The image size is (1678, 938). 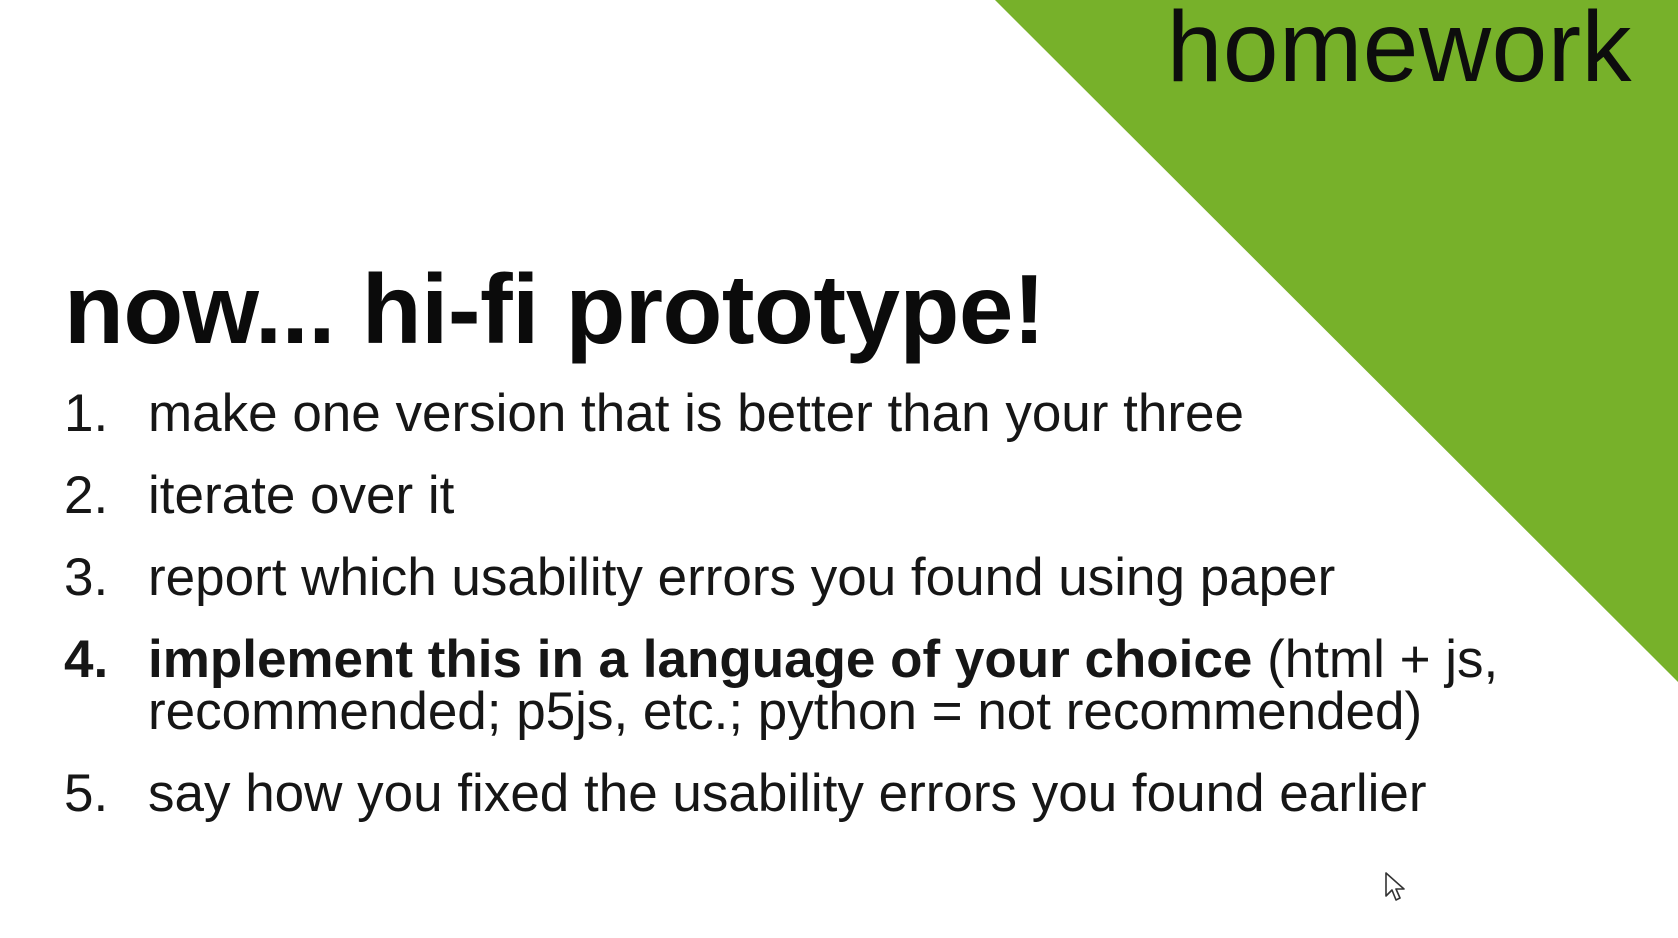 I want to click on section-tag: homework, so click(x=1399, y=51).